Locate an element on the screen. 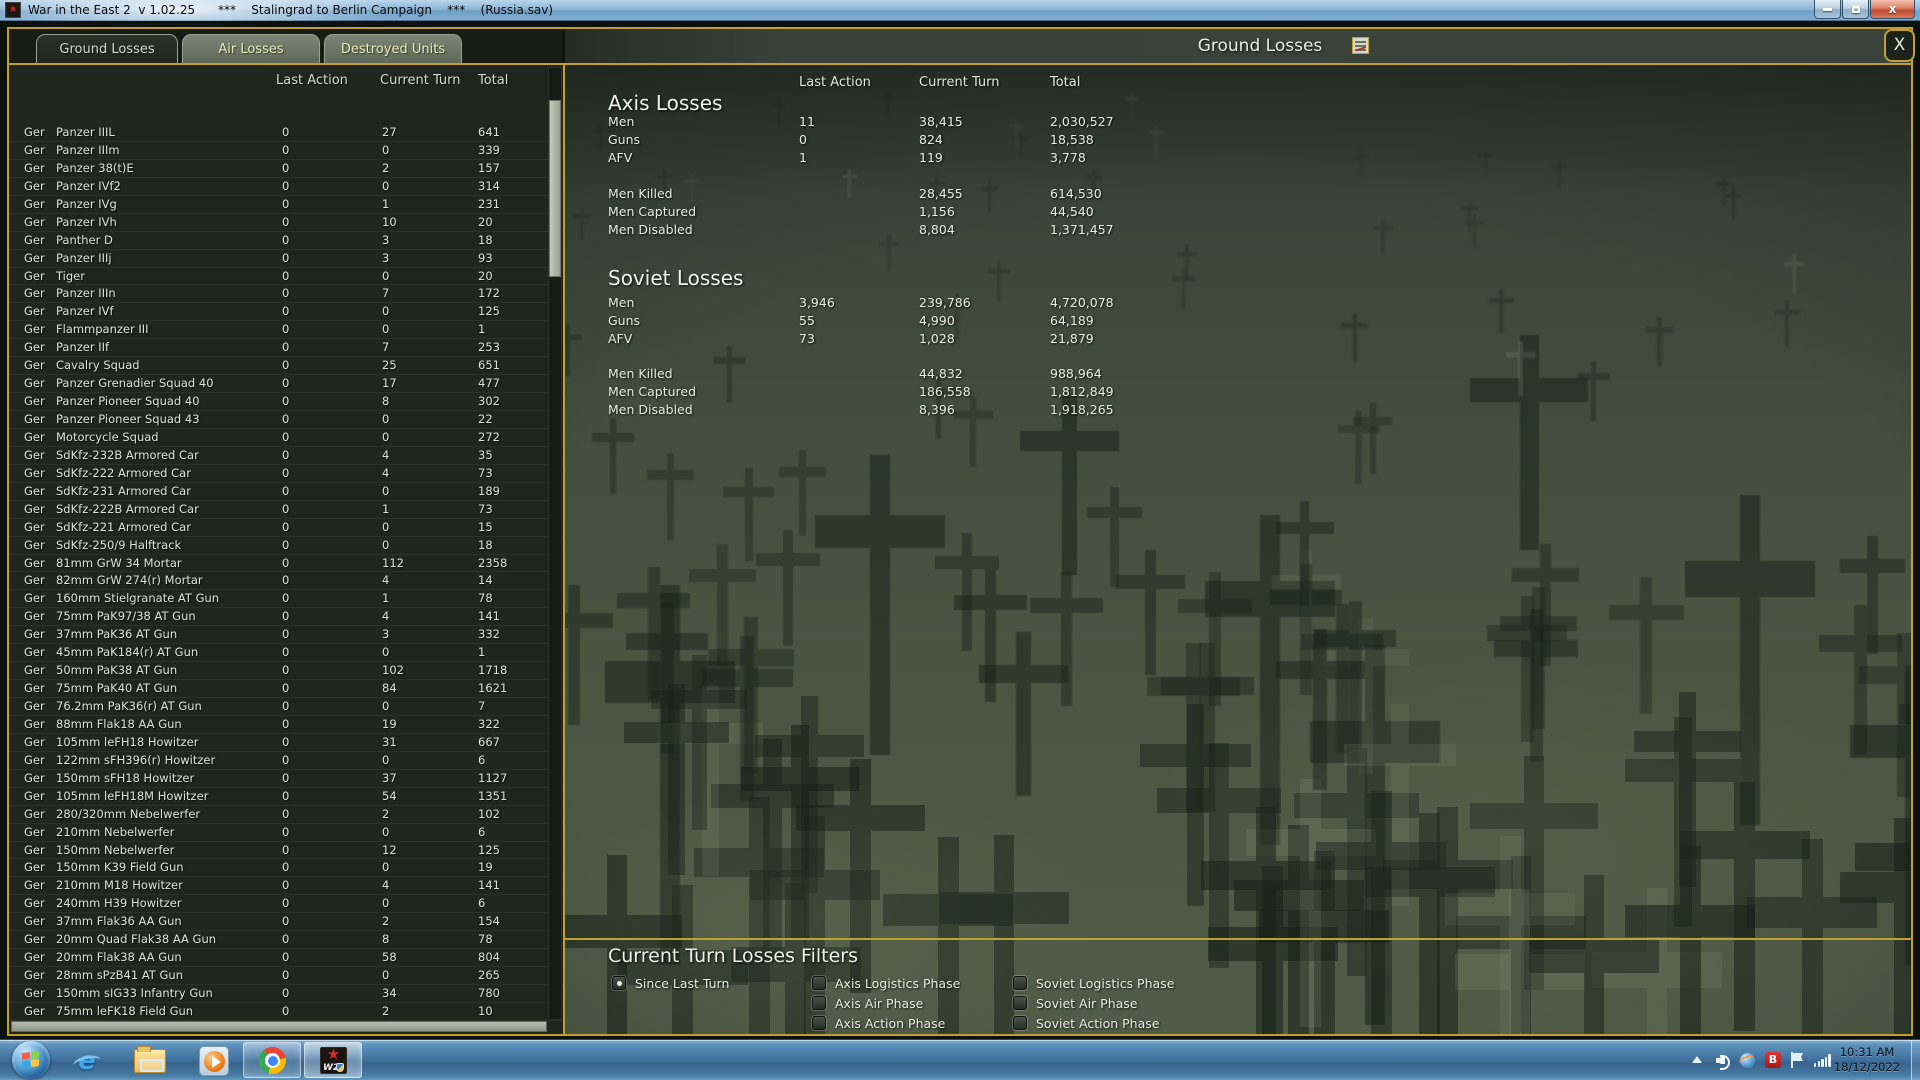 The image size is (1920, 1080). table-row: Ger Tiger 0 0 20 is located at coordinates (286, 277).